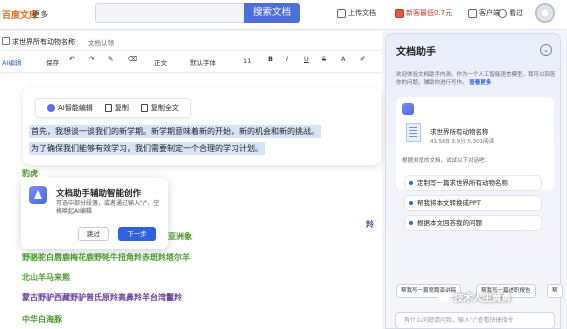 The width and height of the screenshot is (567, 329). What do you see at coordinates (343, 59) in the screenshot?
I see `text-color-icon: A` at bounding box center [343, 59].